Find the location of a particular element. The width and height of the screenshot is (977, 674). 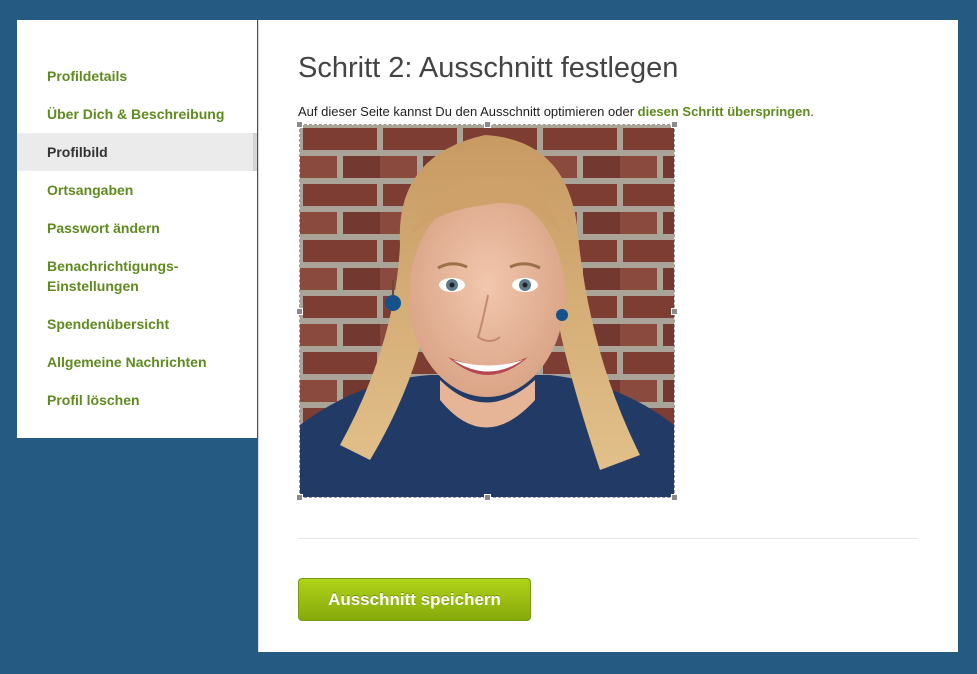

crop-handle-right is located at coordinates (674, 311).